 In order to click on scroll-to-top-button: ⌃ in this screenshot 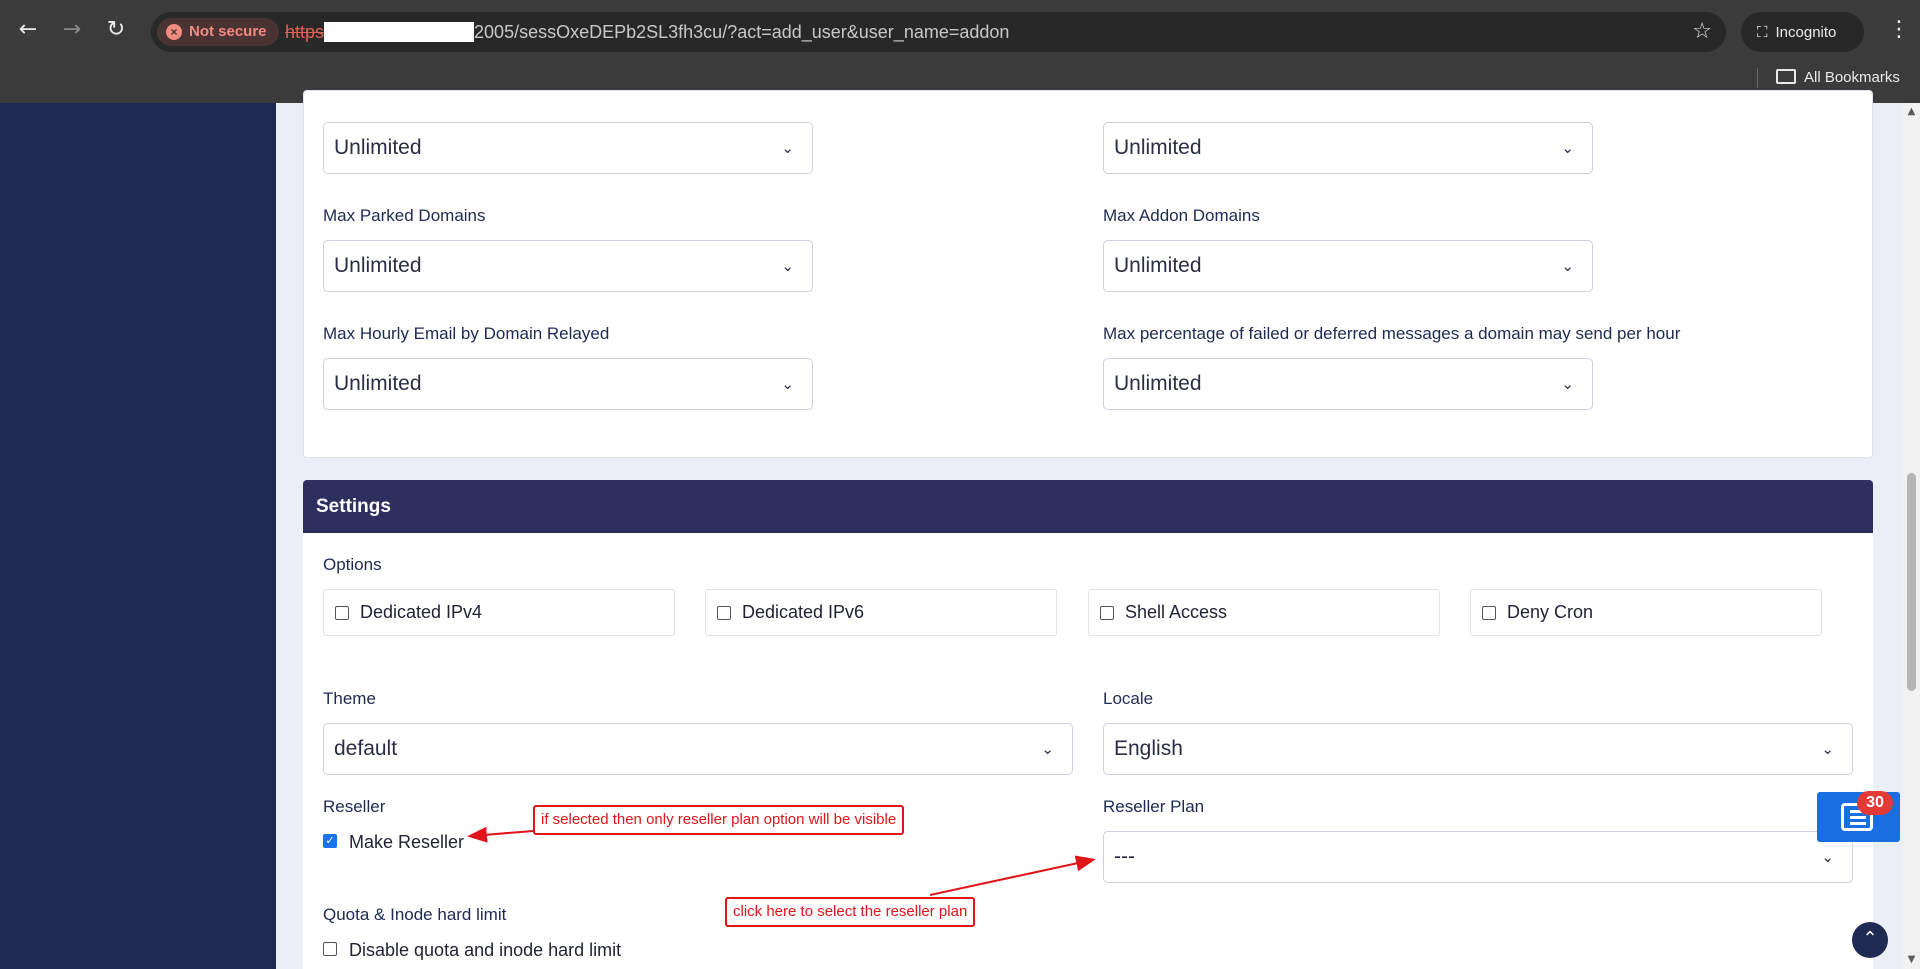, I will do `click(1870, 940)`.